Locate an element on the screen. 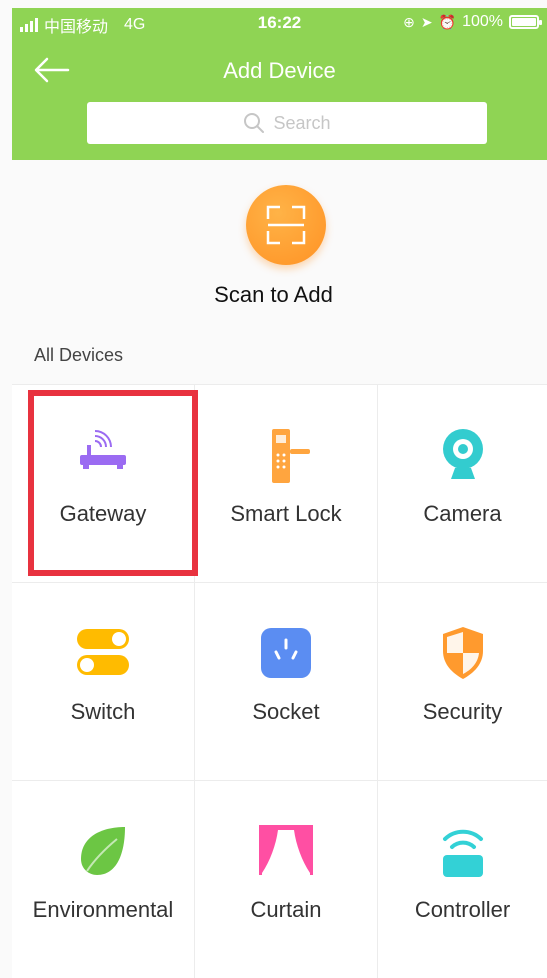 The height and width of the screenshot is (978, 547). curtain-icon is located at coordinates (286, 851).